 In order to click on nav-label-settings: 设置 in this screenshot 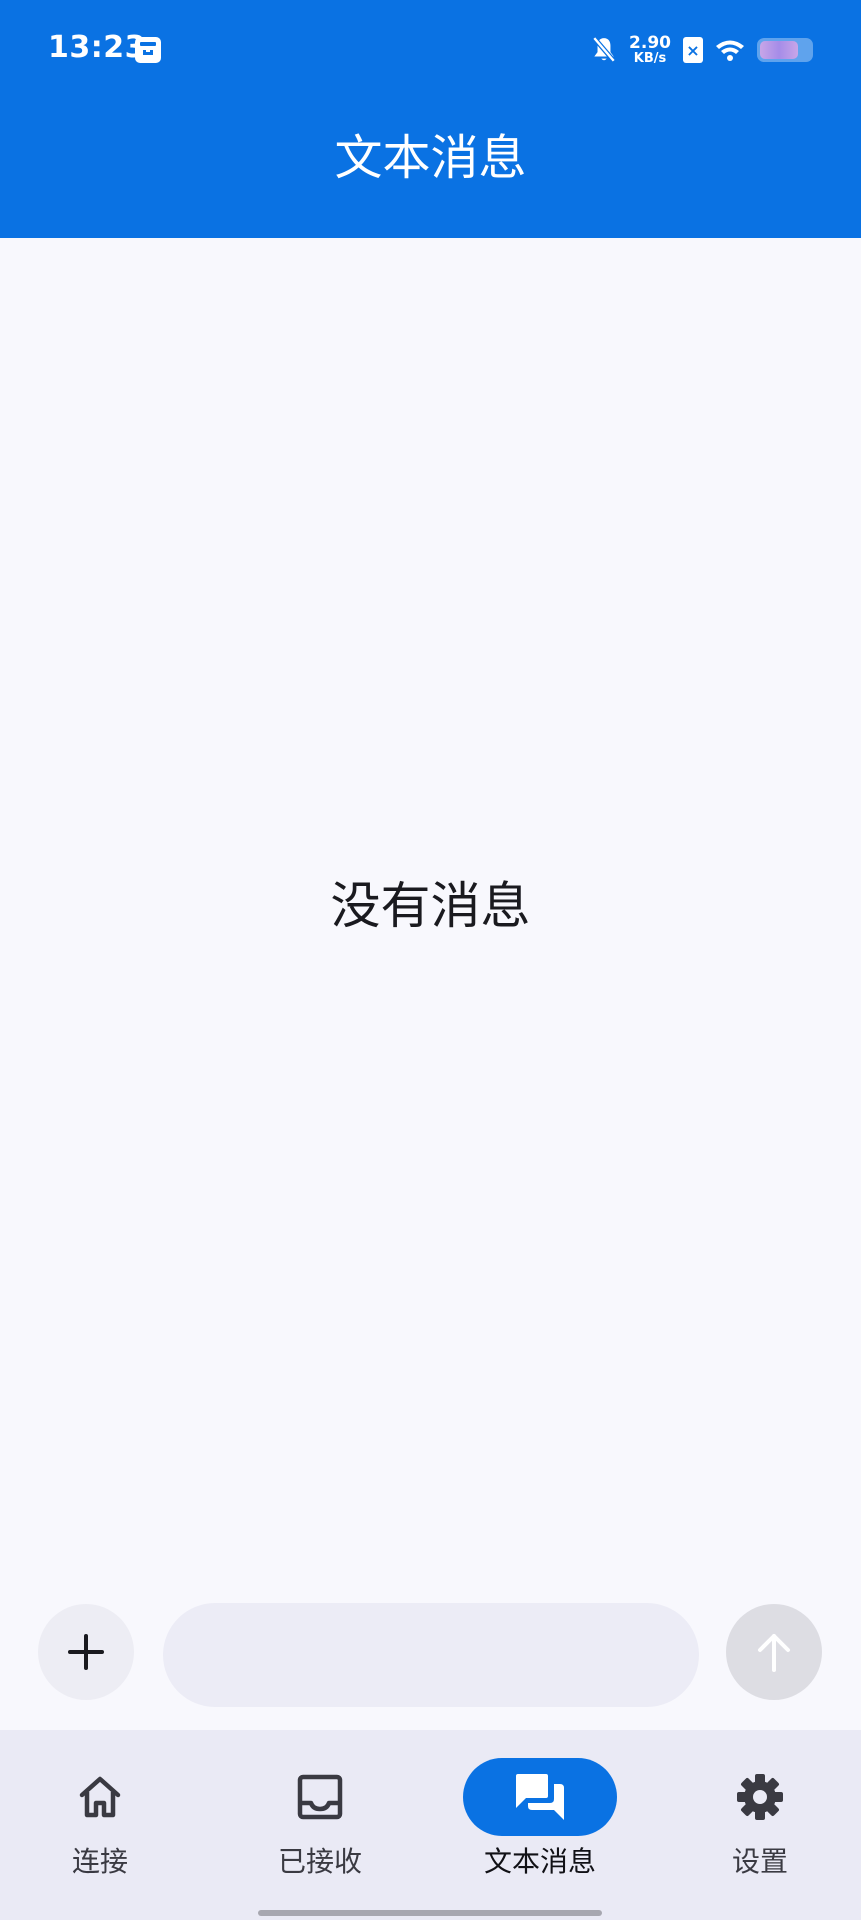, I will do `click(759, 1861)`.